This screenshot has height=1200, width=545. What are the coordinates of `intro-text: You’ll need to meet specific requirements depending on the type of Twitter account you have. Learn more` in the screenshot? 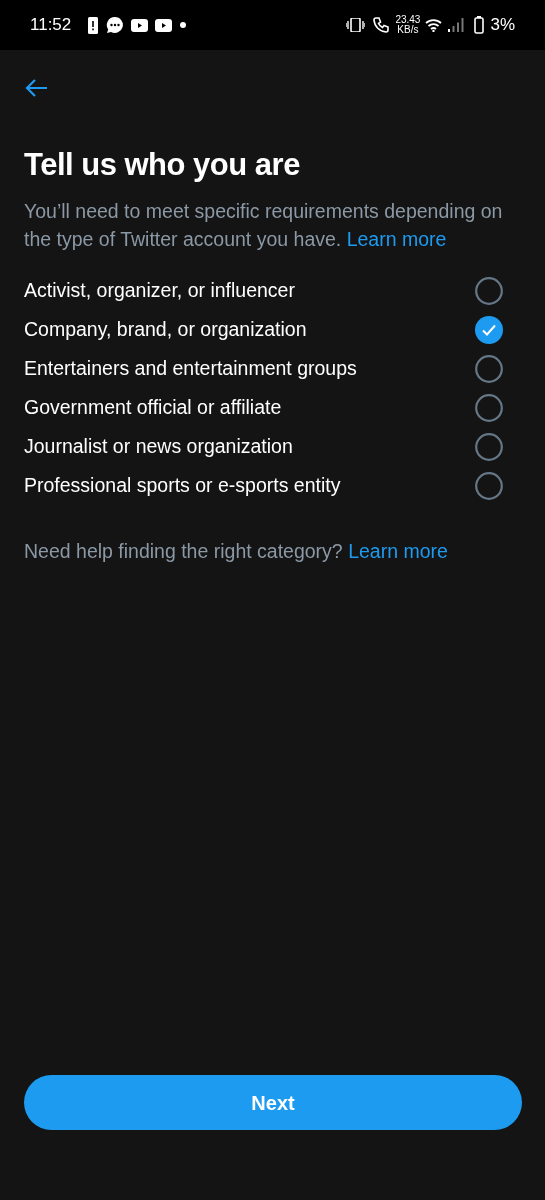 It's located at (264, 226).